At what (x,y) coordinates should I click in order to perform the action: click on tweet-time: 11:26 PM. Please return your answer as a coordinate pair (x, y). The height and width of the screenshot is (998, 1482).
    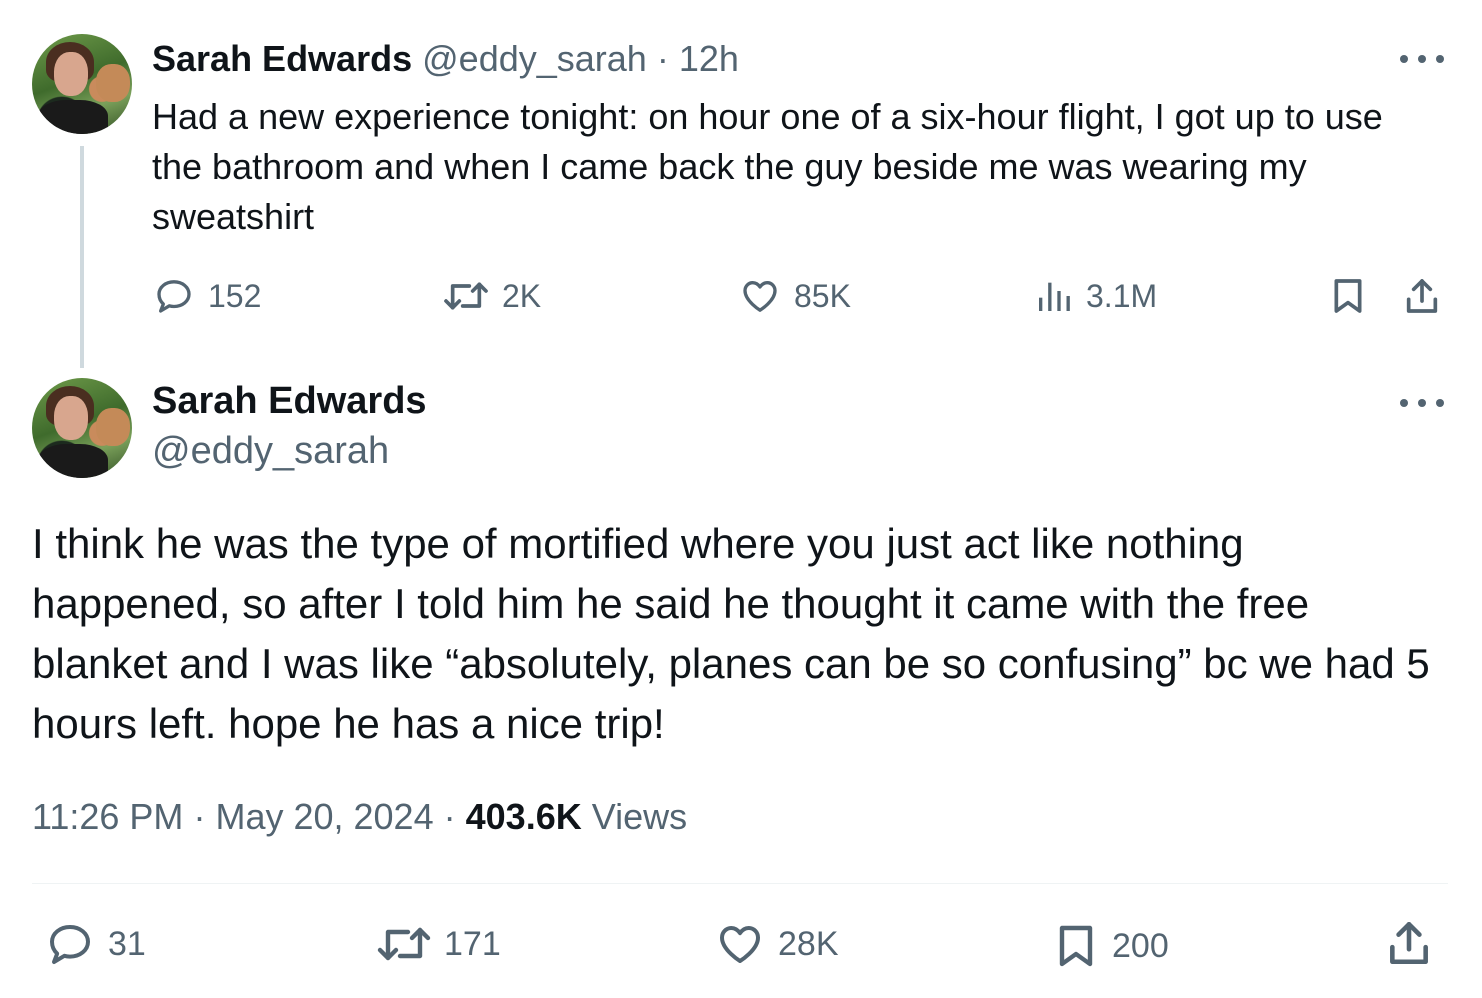
    Looking at the image, I should click on (107, 816).